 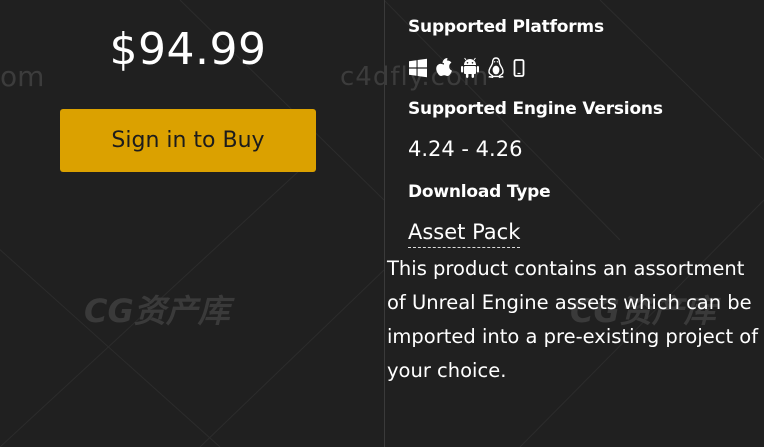 I want to click on android-icon, so click(x=470, y=68).